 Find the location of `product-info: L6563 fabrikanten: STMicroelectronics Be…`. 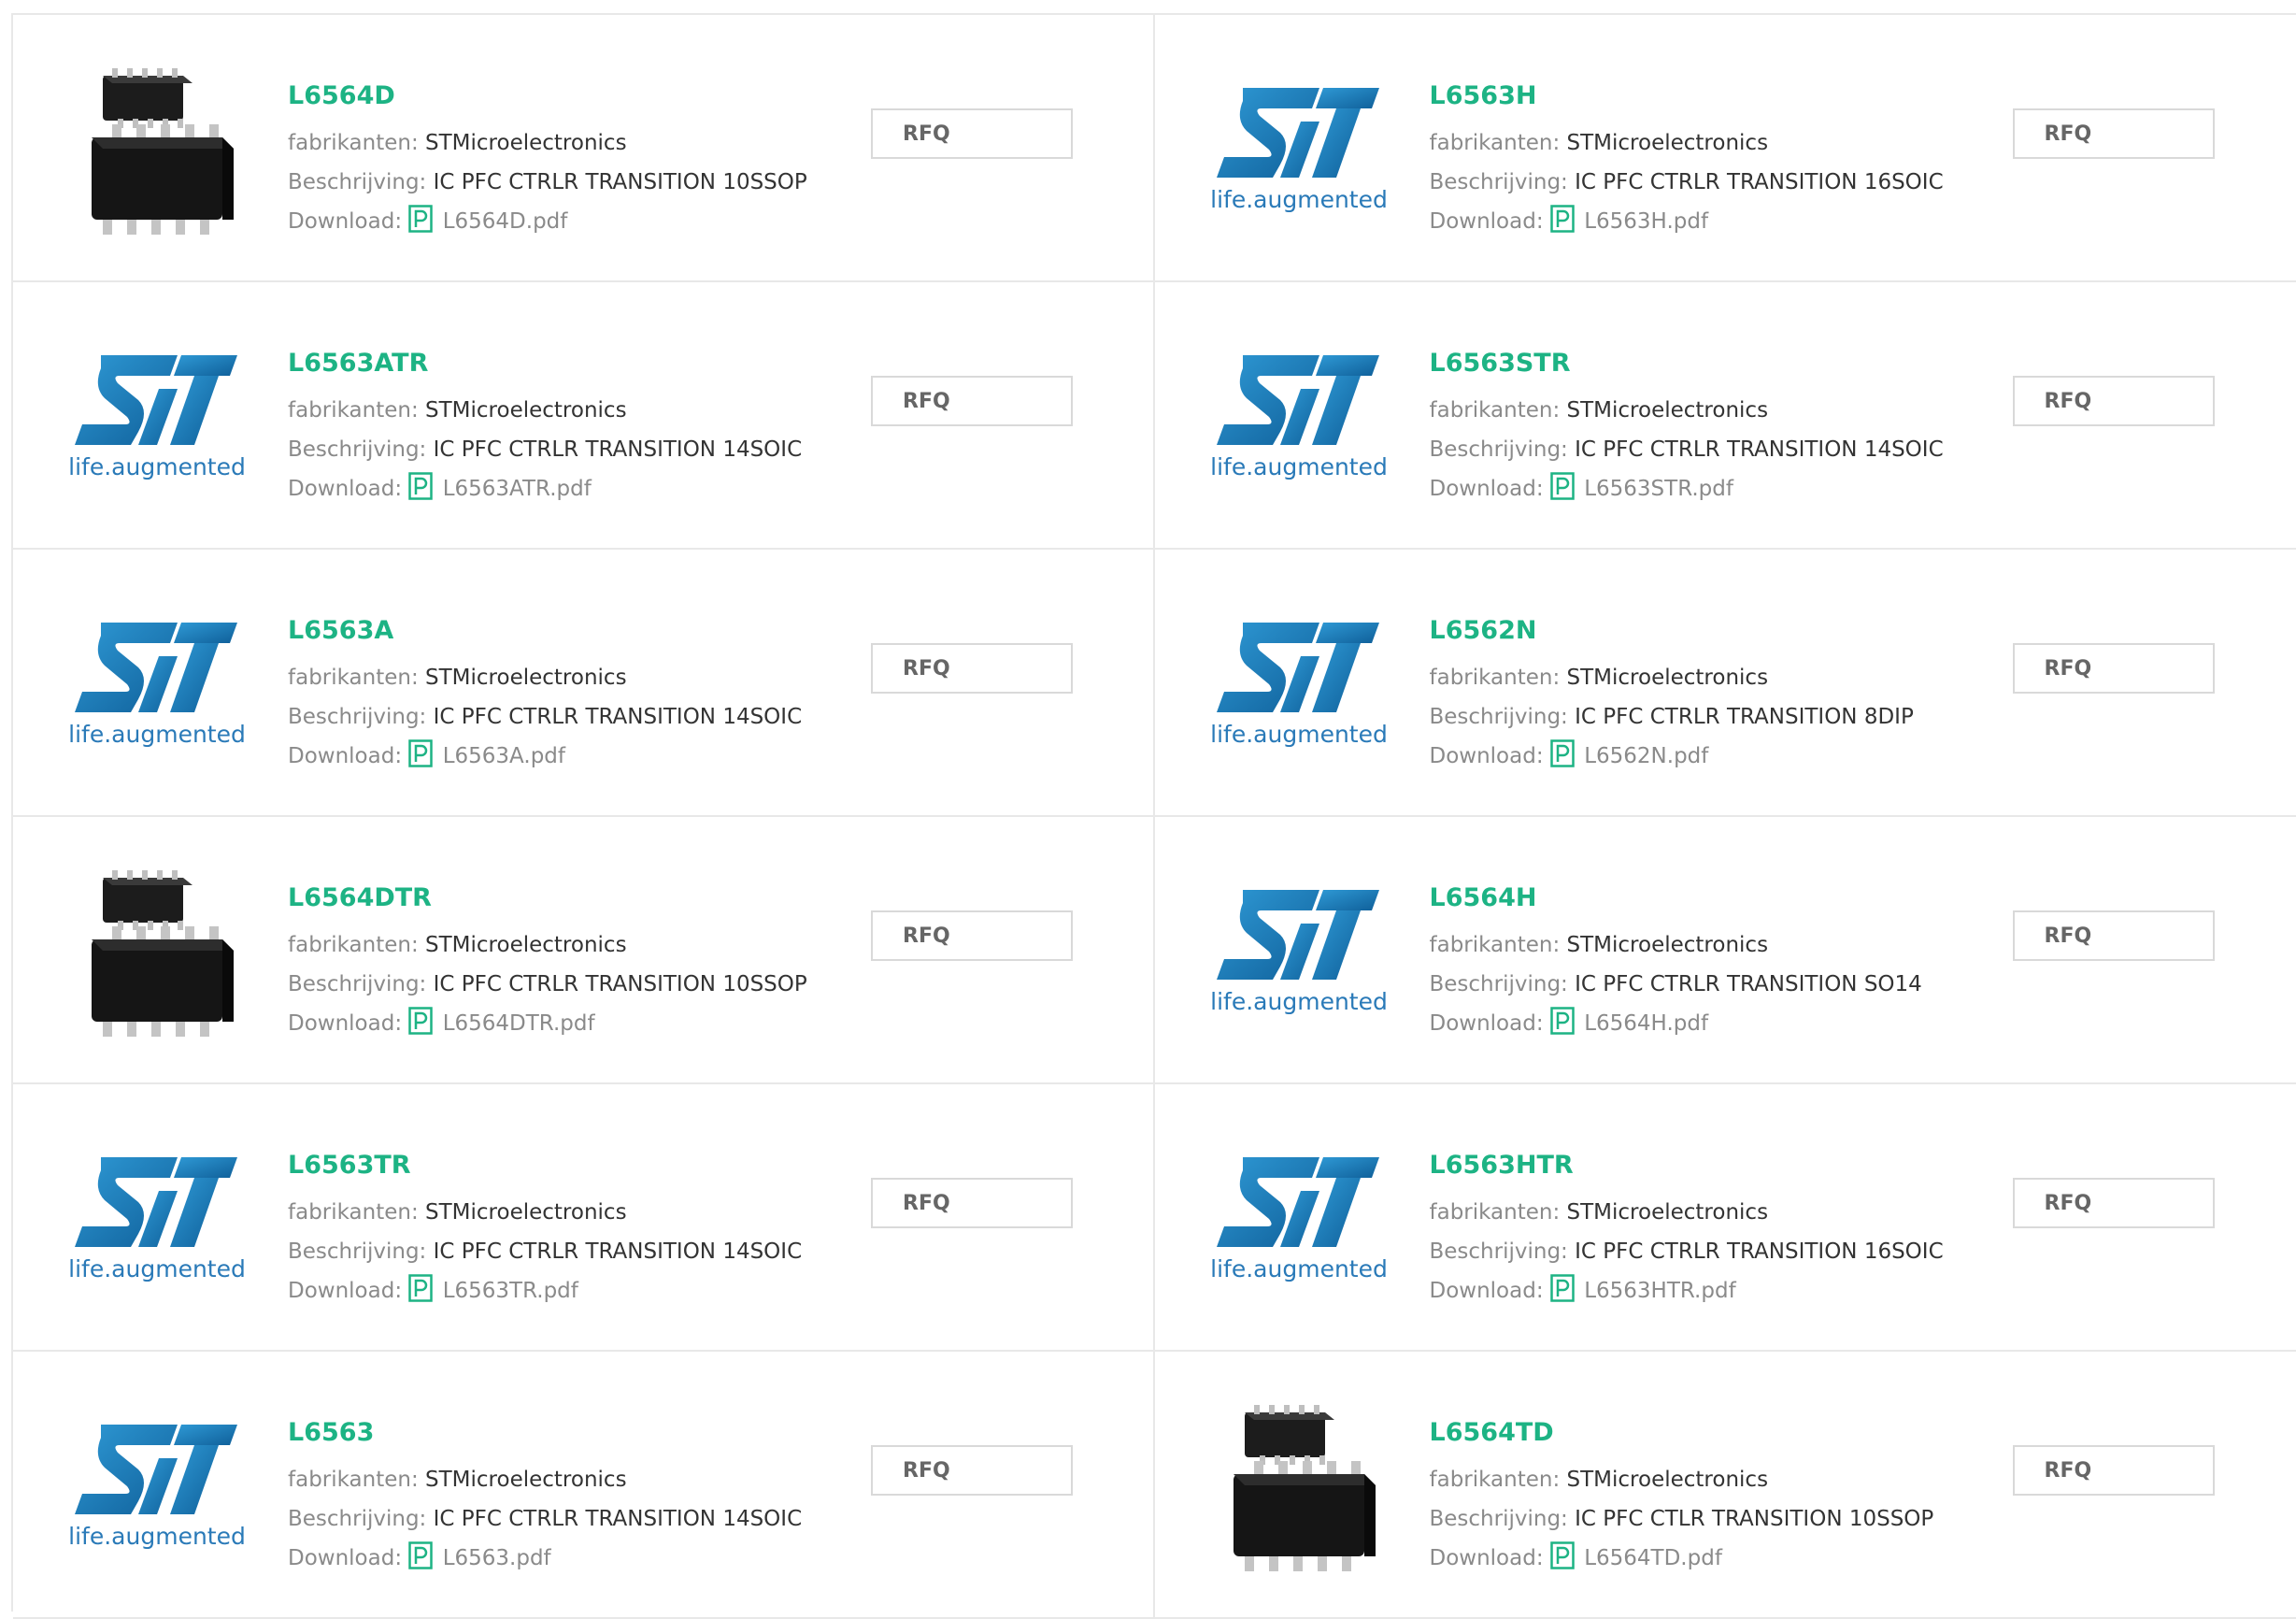

product-info: L6563 fabrikanten: STMicroelectronics Be… is located at coordinates (545, 1499).